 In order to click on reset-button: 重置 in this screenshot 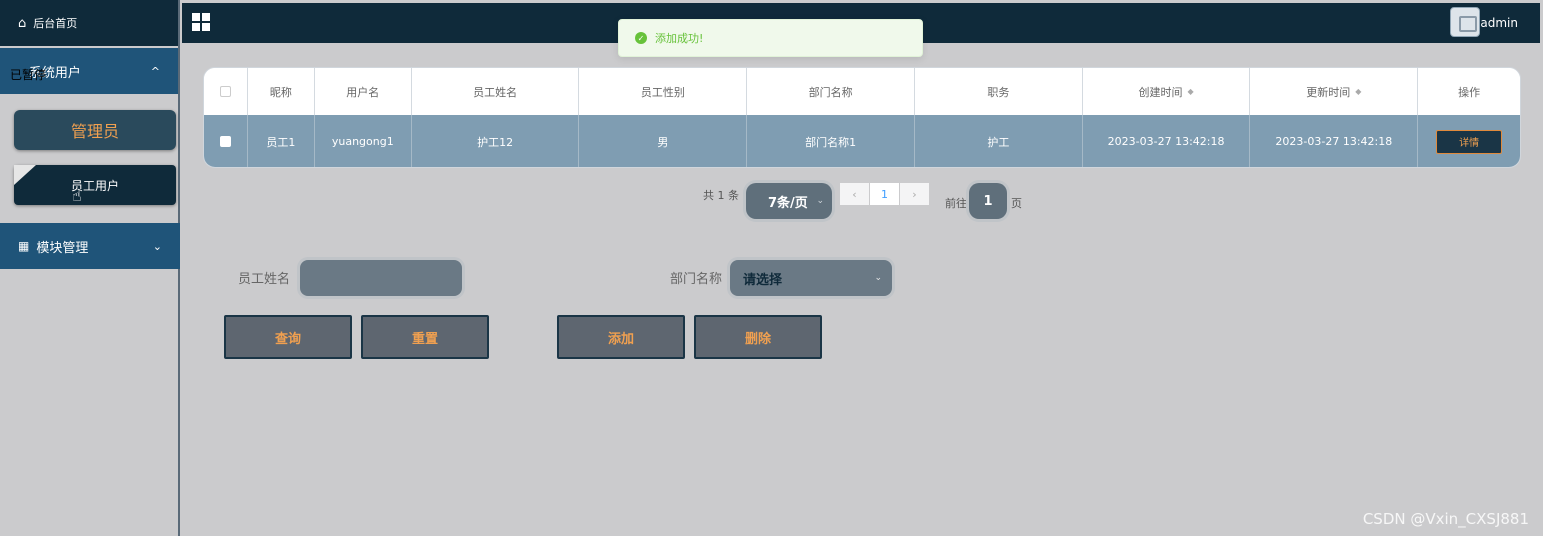, I will do `click(425, 337)`.